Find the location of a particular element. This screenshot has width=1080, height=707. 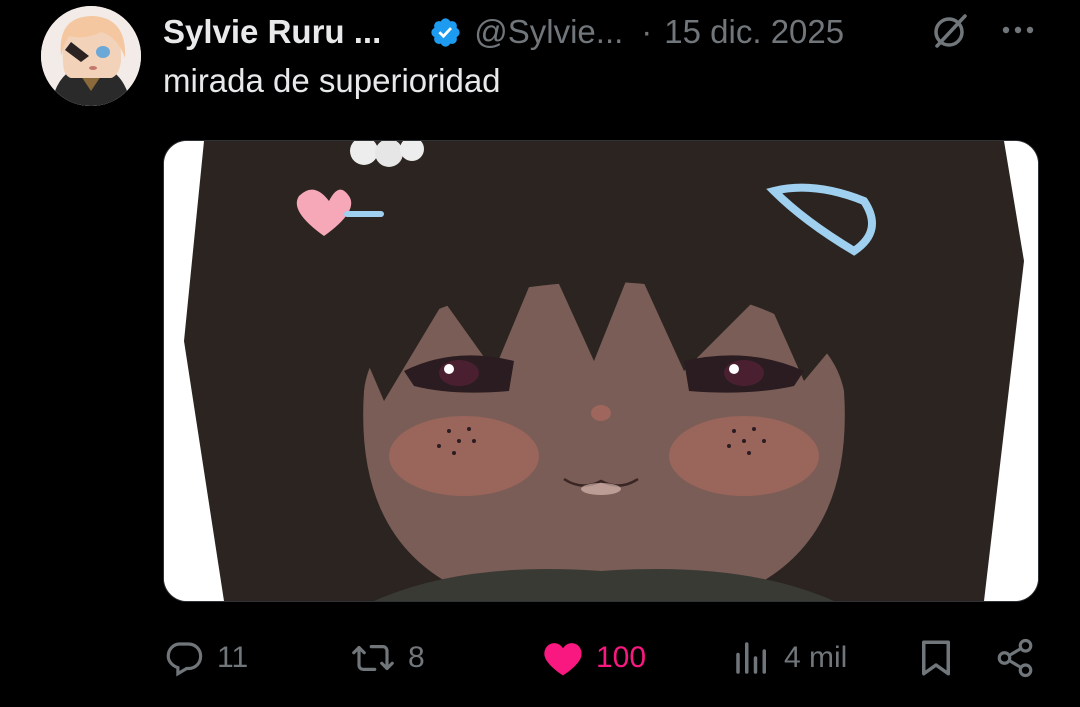

action-bar: 11 8 100 4 mil is located at coordinates (600, 658).